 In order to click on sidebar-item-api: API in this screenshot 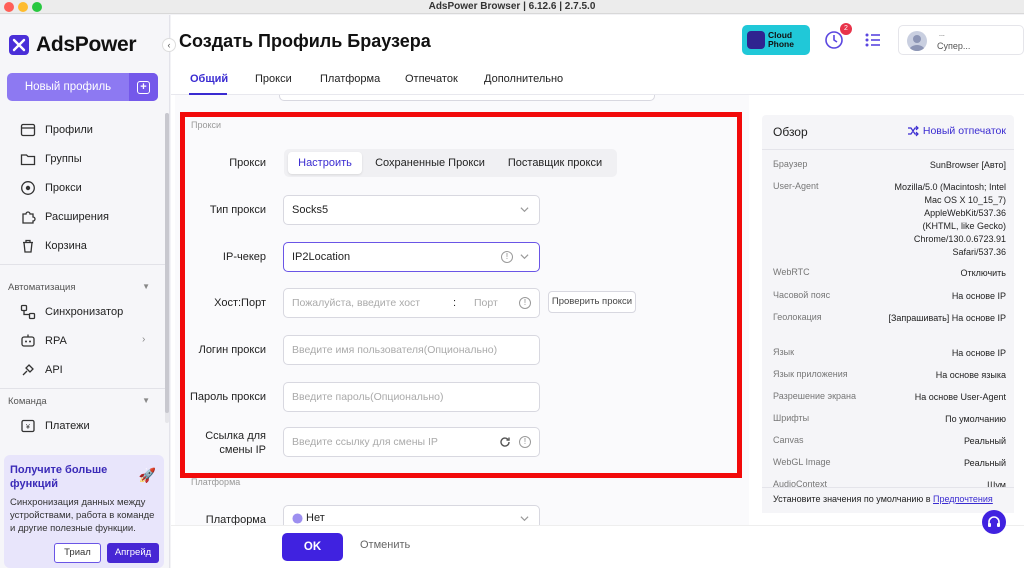, I will do `click(41, 370)`.